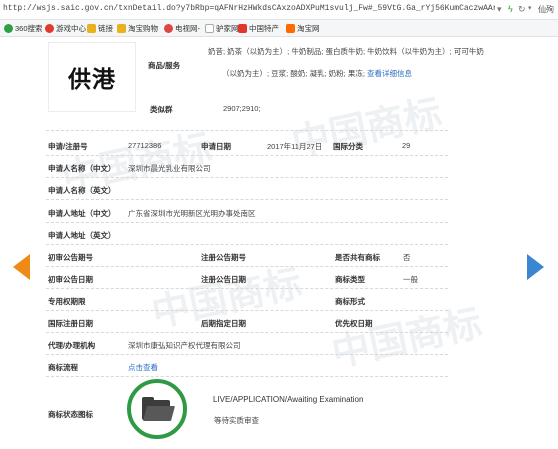  What do you see at coordinates (227, 28) in the screenshot?
I see `bookmark-label: 驴家网` at bounding box center [227, 28].